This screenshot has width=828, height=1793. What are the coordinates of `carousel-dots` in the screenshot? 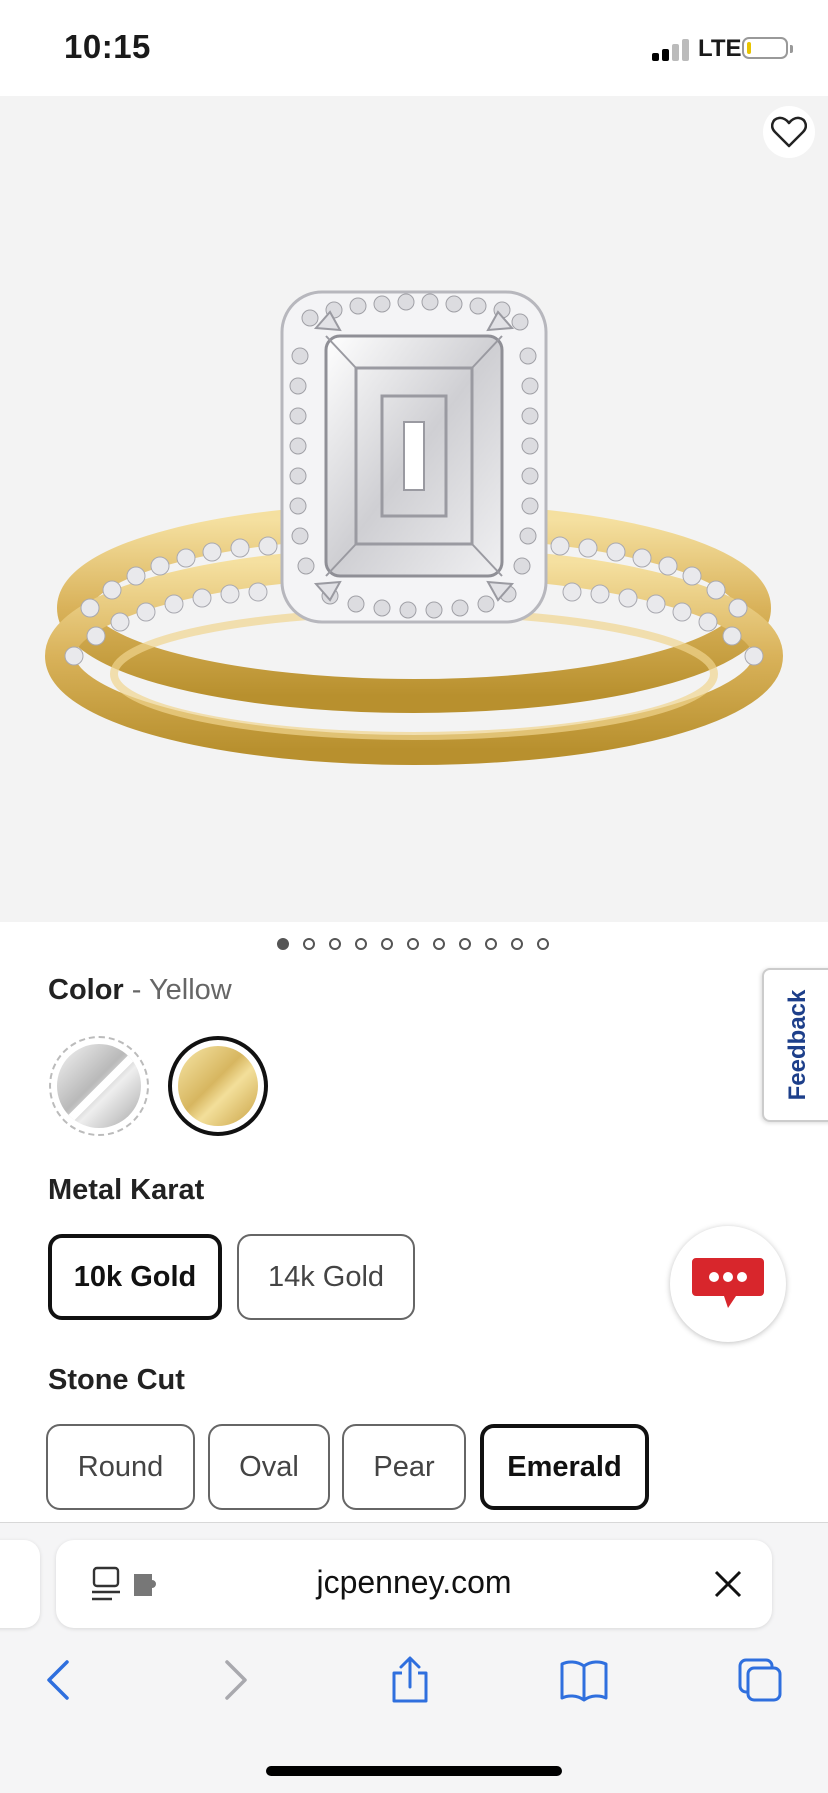 It's located at (414, 944).